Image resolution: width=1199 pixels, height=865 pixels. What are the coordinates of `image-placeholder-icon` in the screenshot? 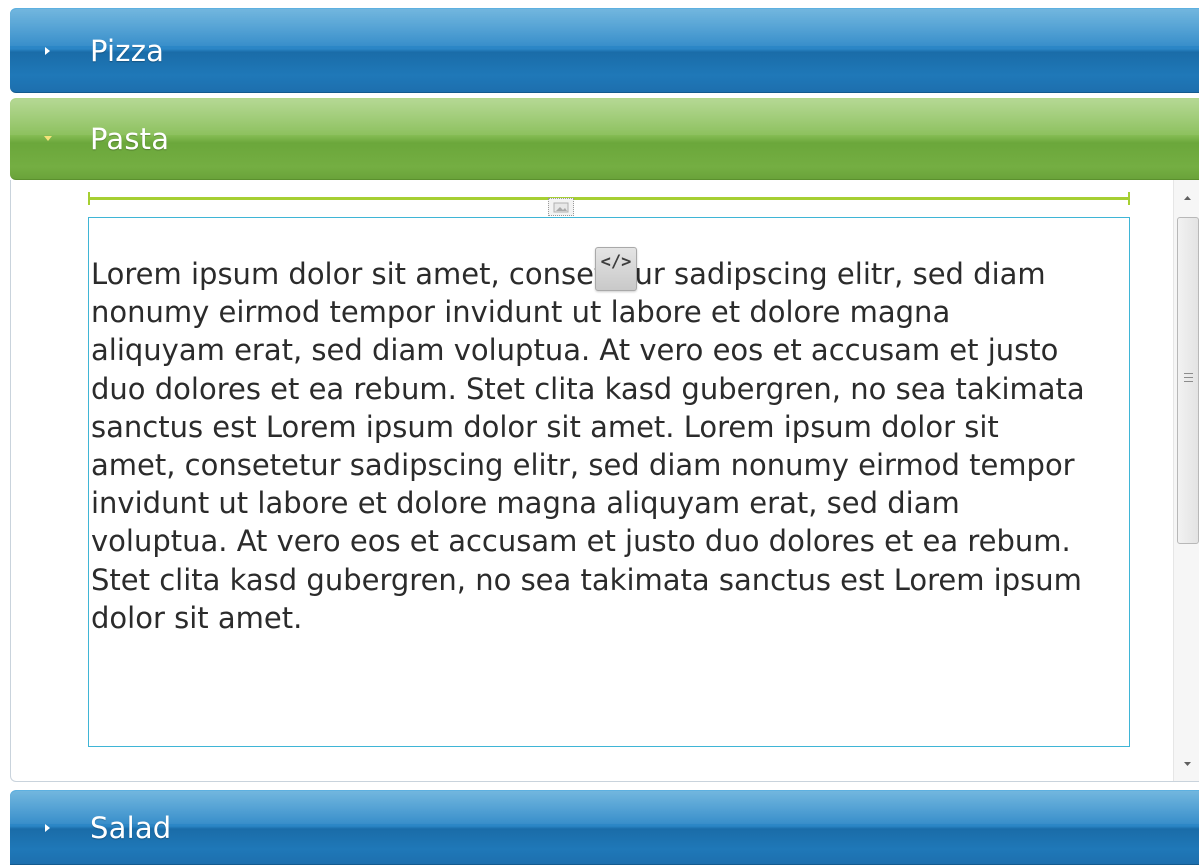 It's located at (561, 207).